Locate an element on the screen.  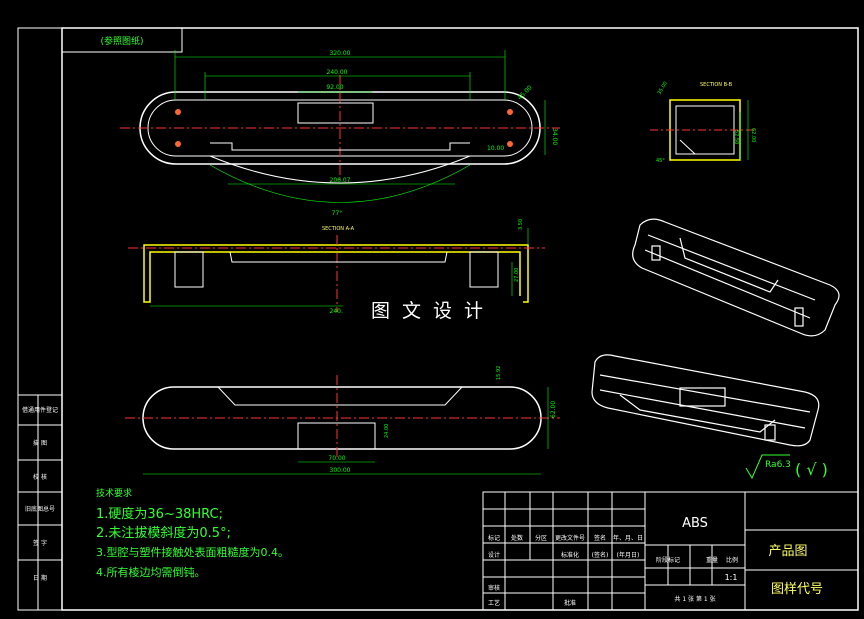
side-label-4: 签 字 is located at coordinates (40, 543).